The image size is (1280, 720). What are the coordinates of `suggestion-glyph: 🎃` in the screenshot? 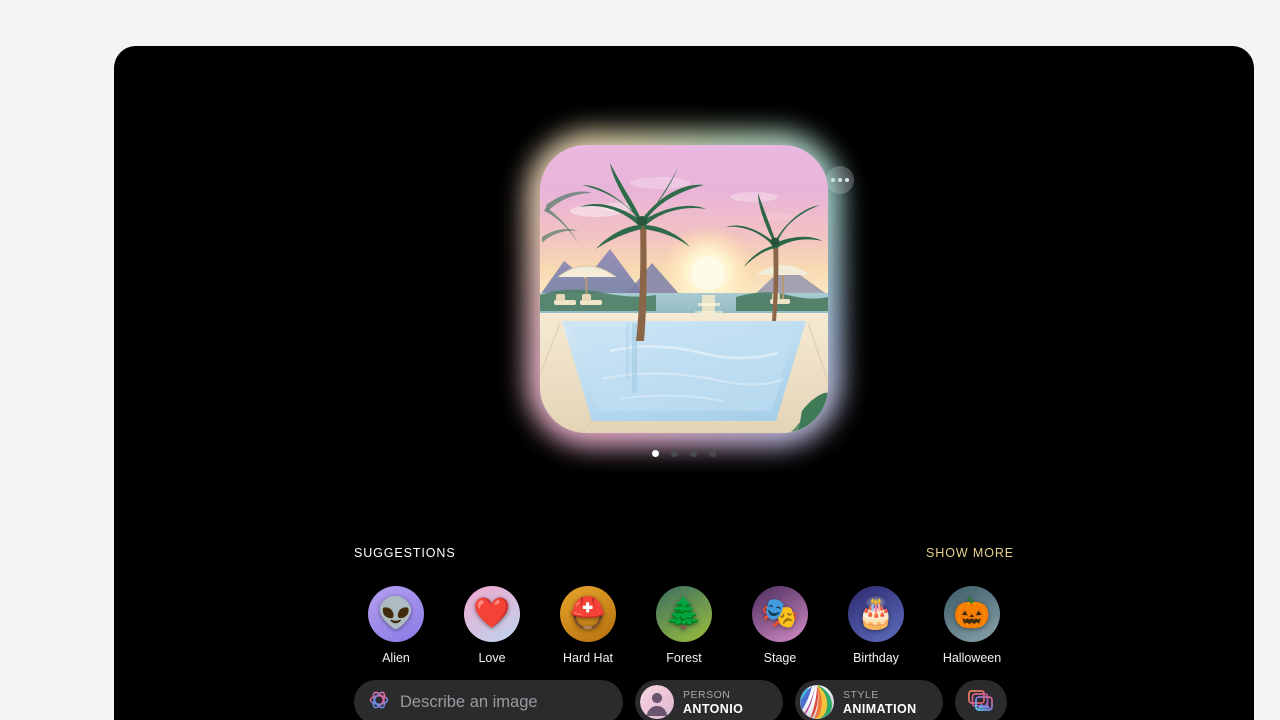 It's located at (972, 613).